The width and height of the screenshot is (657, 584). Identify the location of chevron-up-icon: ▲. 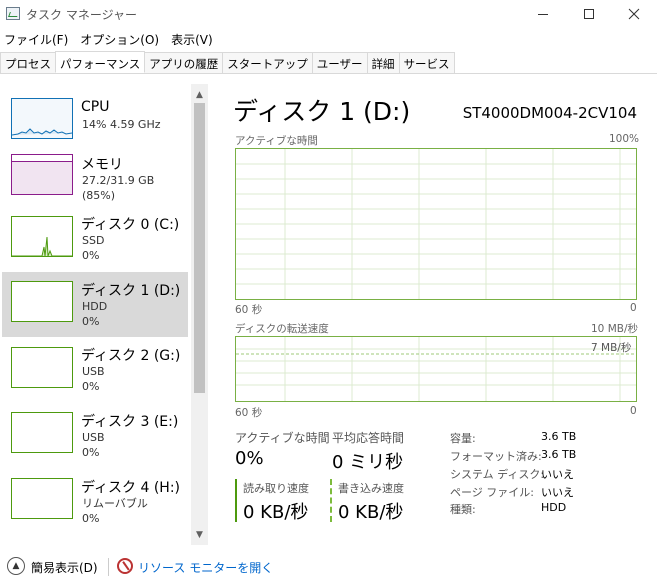
(16, 566).